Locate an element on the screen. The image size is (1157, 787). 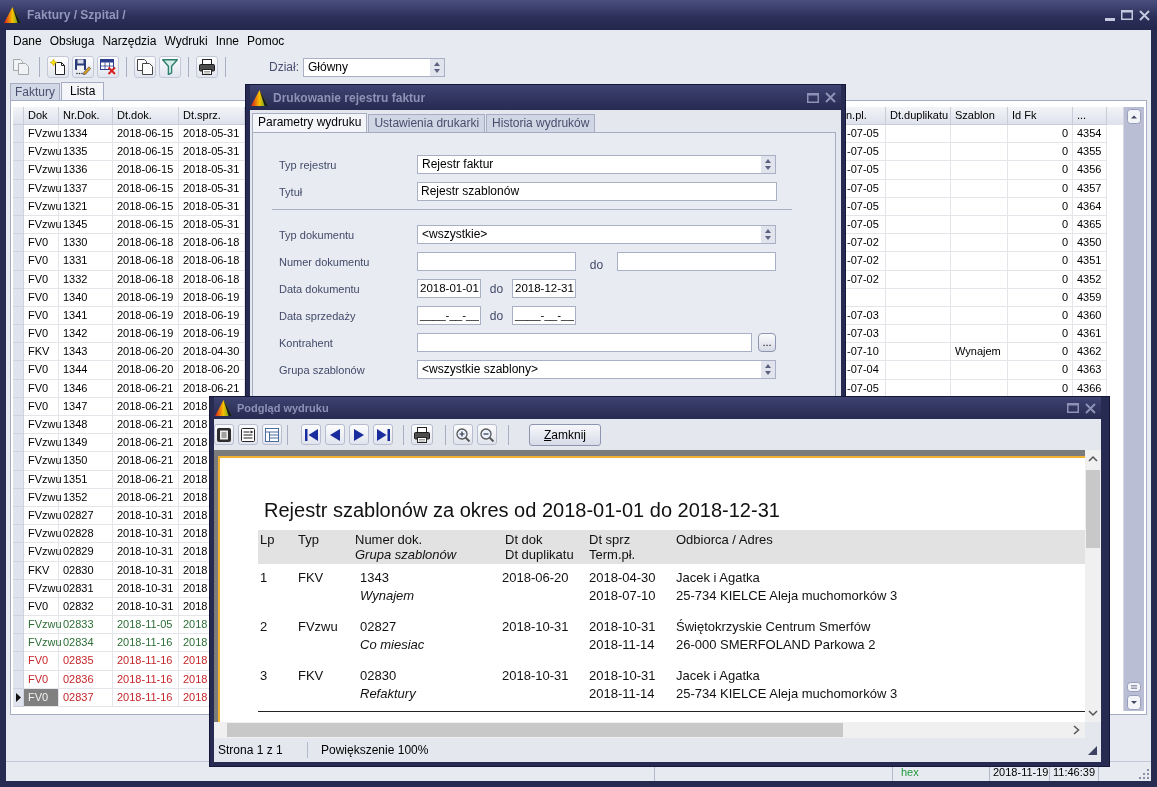
save-button is located at coordinates (83, 67).